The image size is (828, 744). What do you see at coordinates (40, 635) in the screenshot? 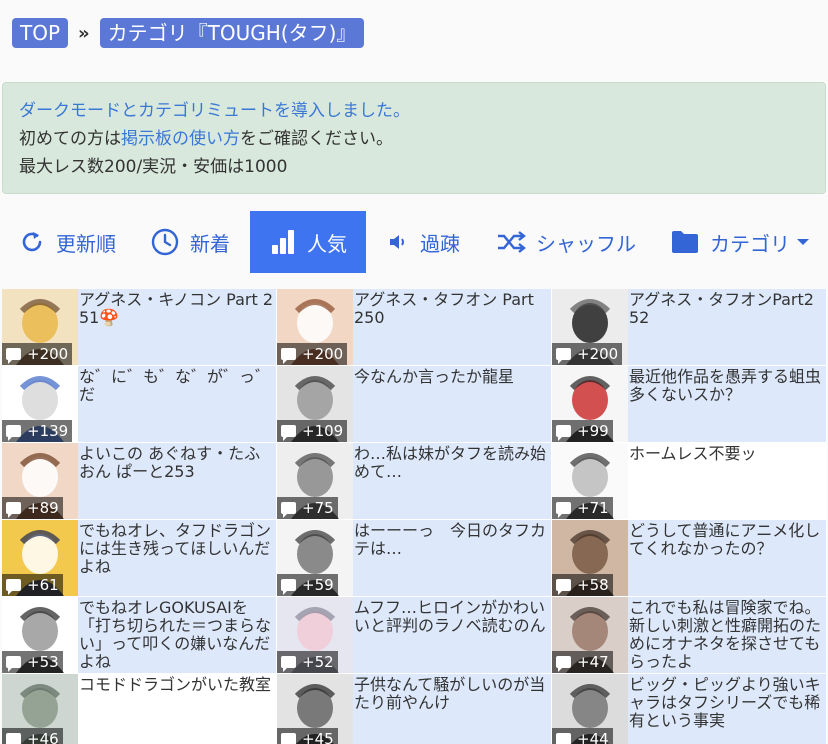
I see `thread-thumbnail: +53` at bounding box center [40, 635].